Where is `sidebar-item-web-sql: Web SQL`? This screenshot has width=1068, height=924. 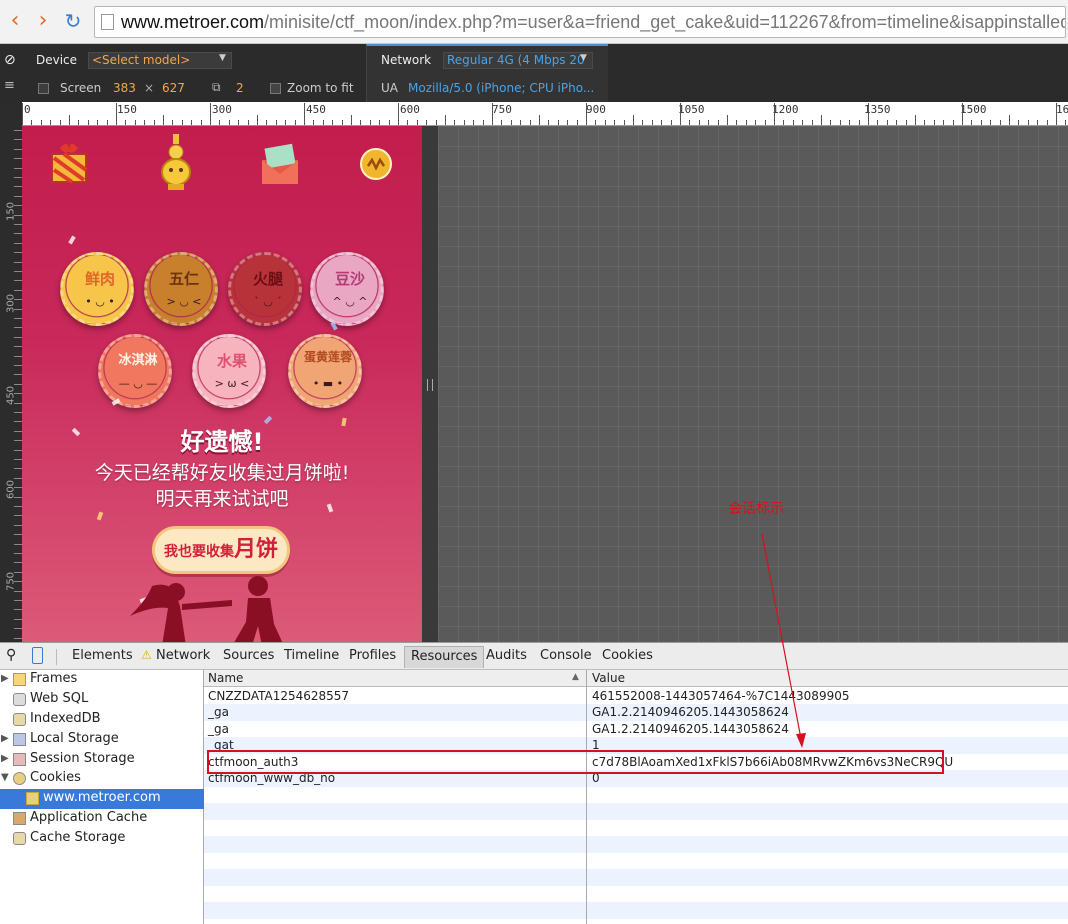
sidebar-item-web-sql: Web SQL is located at coordinates (102, 700).